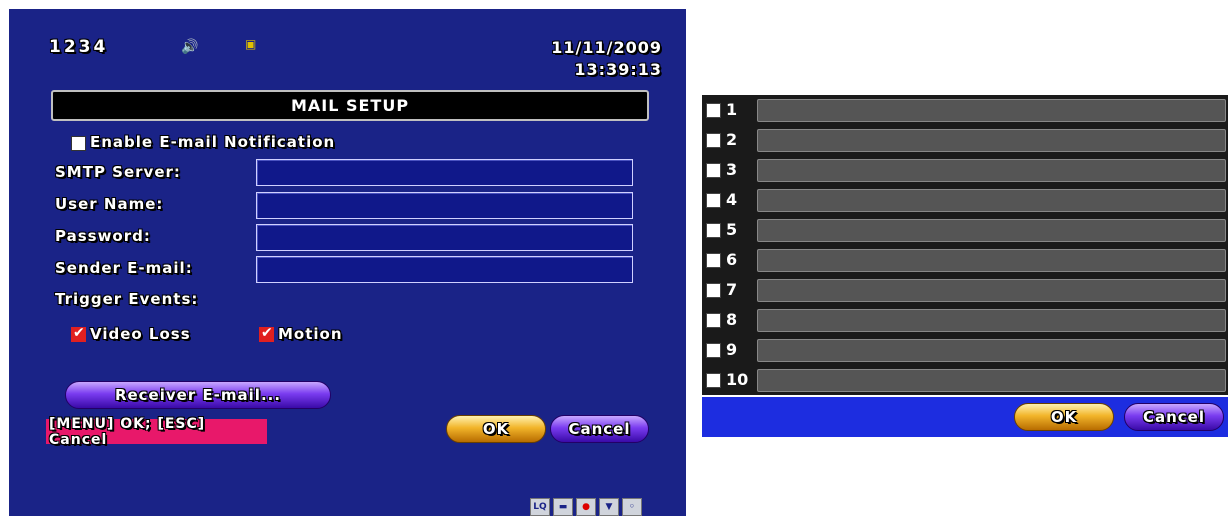  I want to click on lq-icon: LQ, so click(540, 507).